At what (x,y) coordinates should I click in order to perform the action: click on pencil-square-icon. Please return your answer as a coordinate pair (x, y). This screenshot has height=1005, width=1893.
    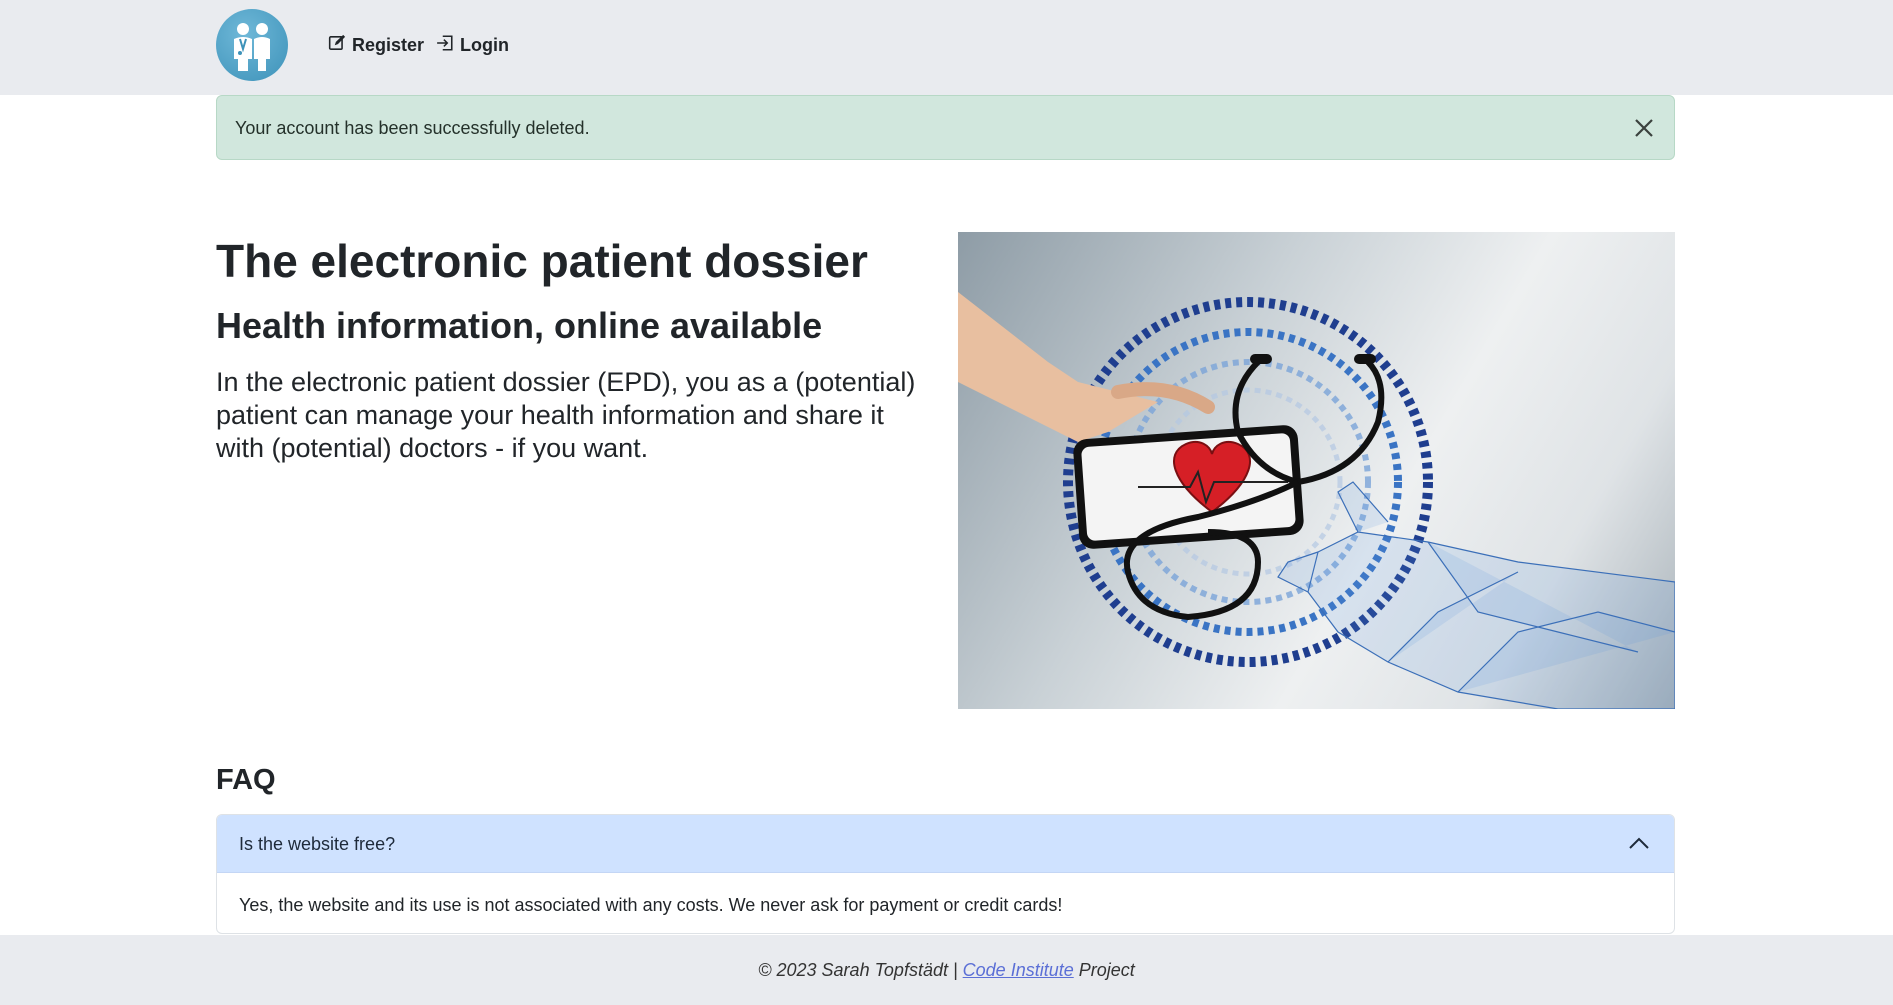
    Looking at the image, I should click on (337, 45).